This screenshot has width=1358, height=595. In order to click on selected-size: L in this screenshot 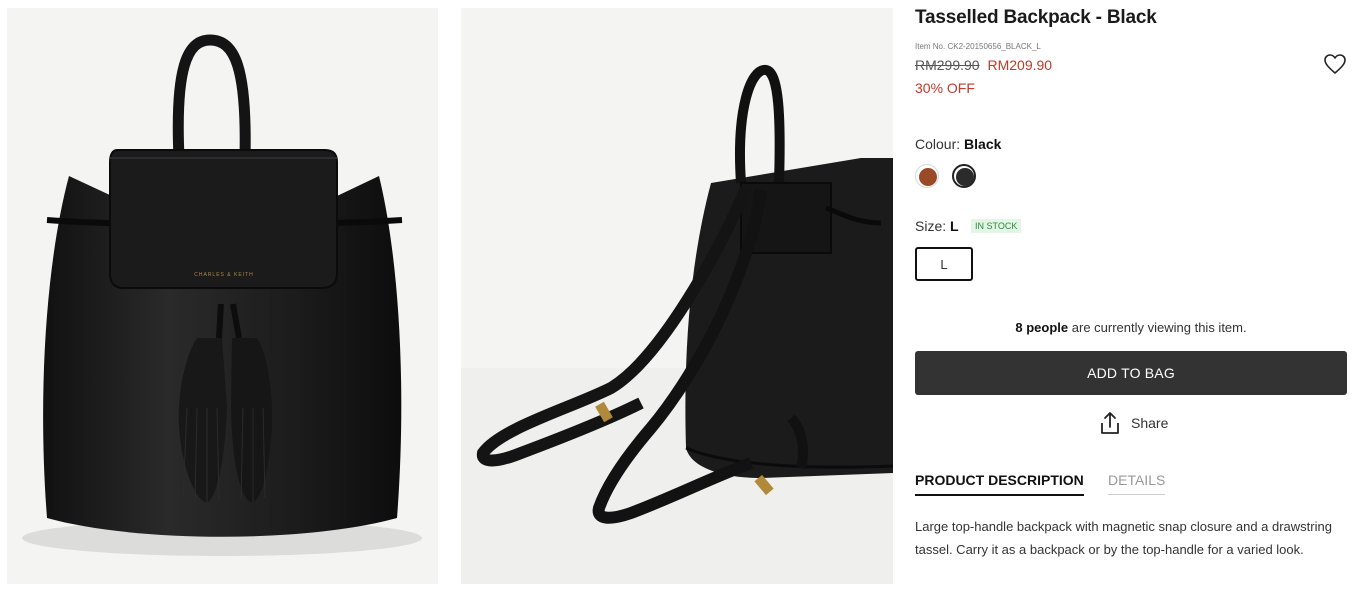, I will do `click(954, 226)`.